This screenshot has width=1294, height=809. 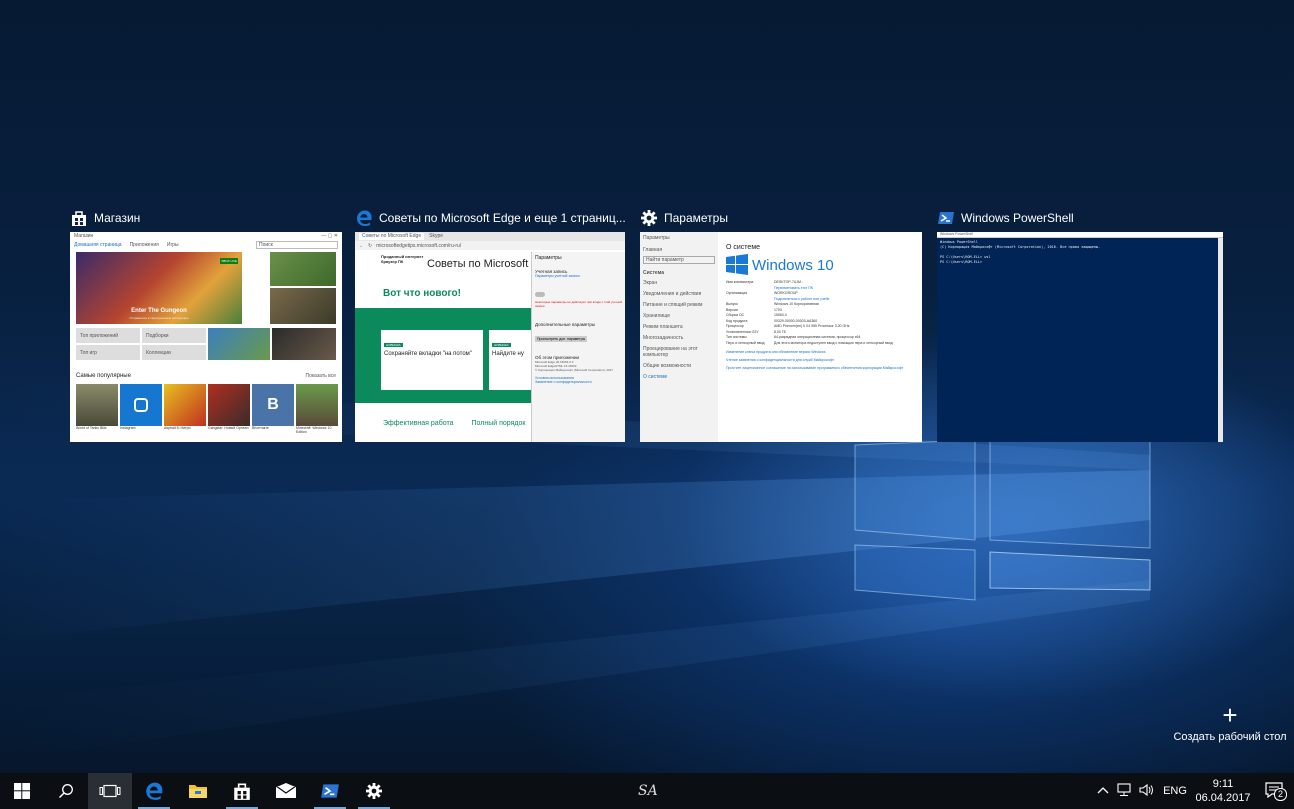 I want to click on footer-link: Эффективная работа, so click(x=418, y=423).